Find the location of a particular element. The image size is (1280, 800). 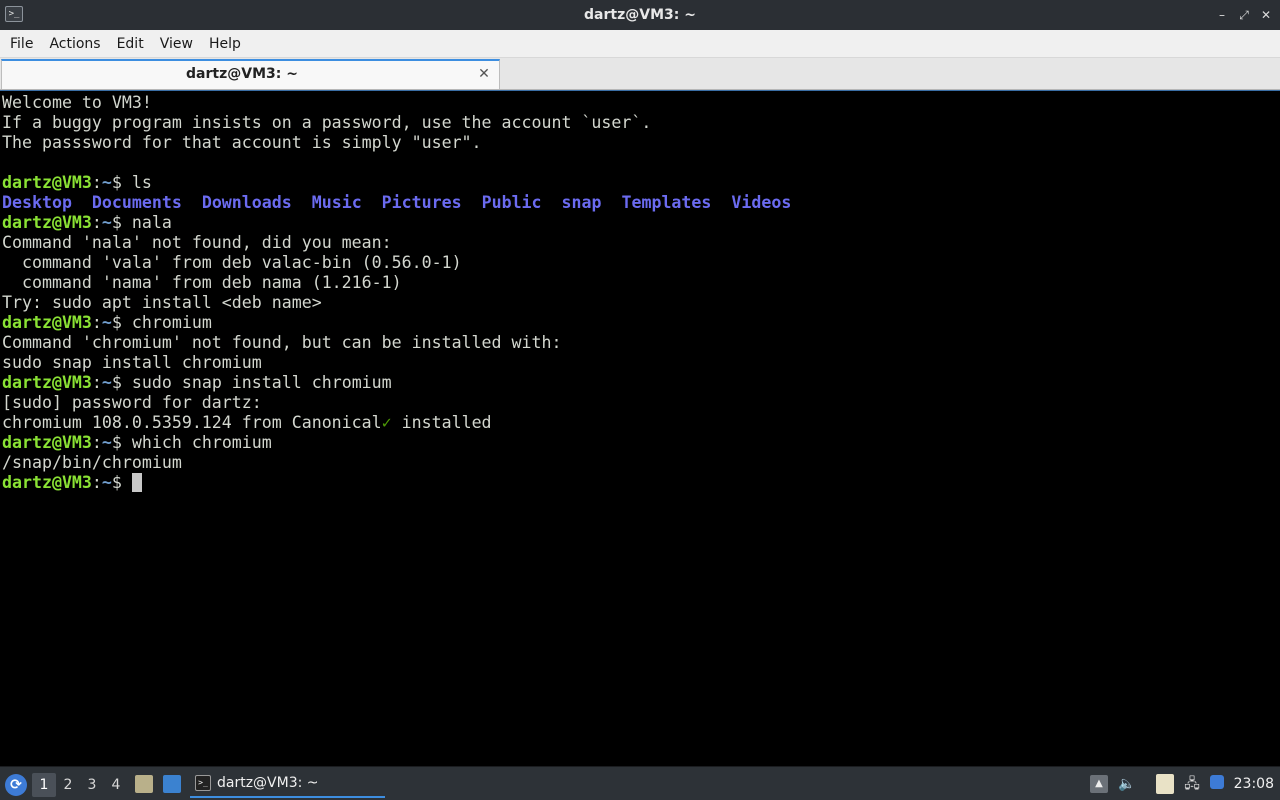

workspace-2: 2 is located at coordinates (68, 785).